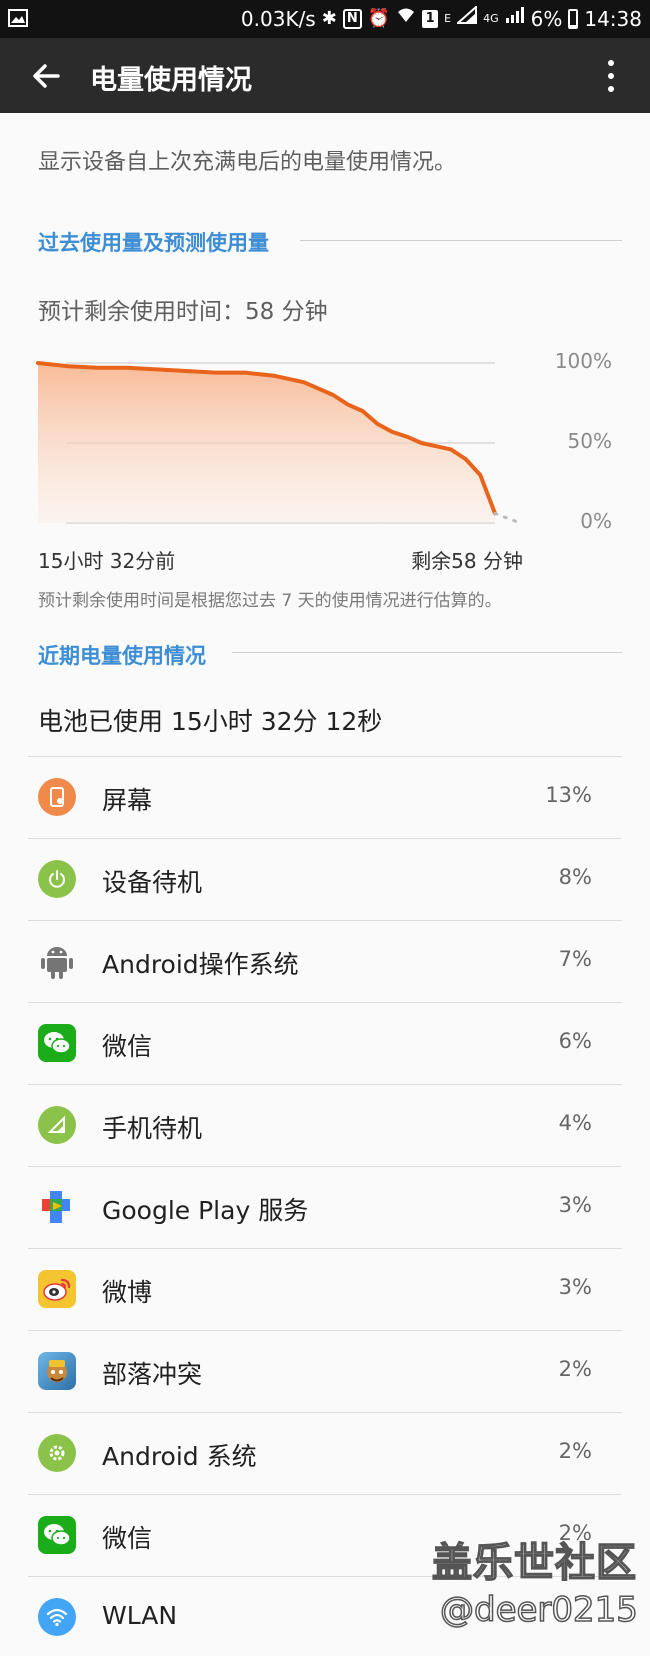 Image resolution: width=650 pixels, height=1656 pixels. I want to click on gallery-notification-icon, so click(18, 20).